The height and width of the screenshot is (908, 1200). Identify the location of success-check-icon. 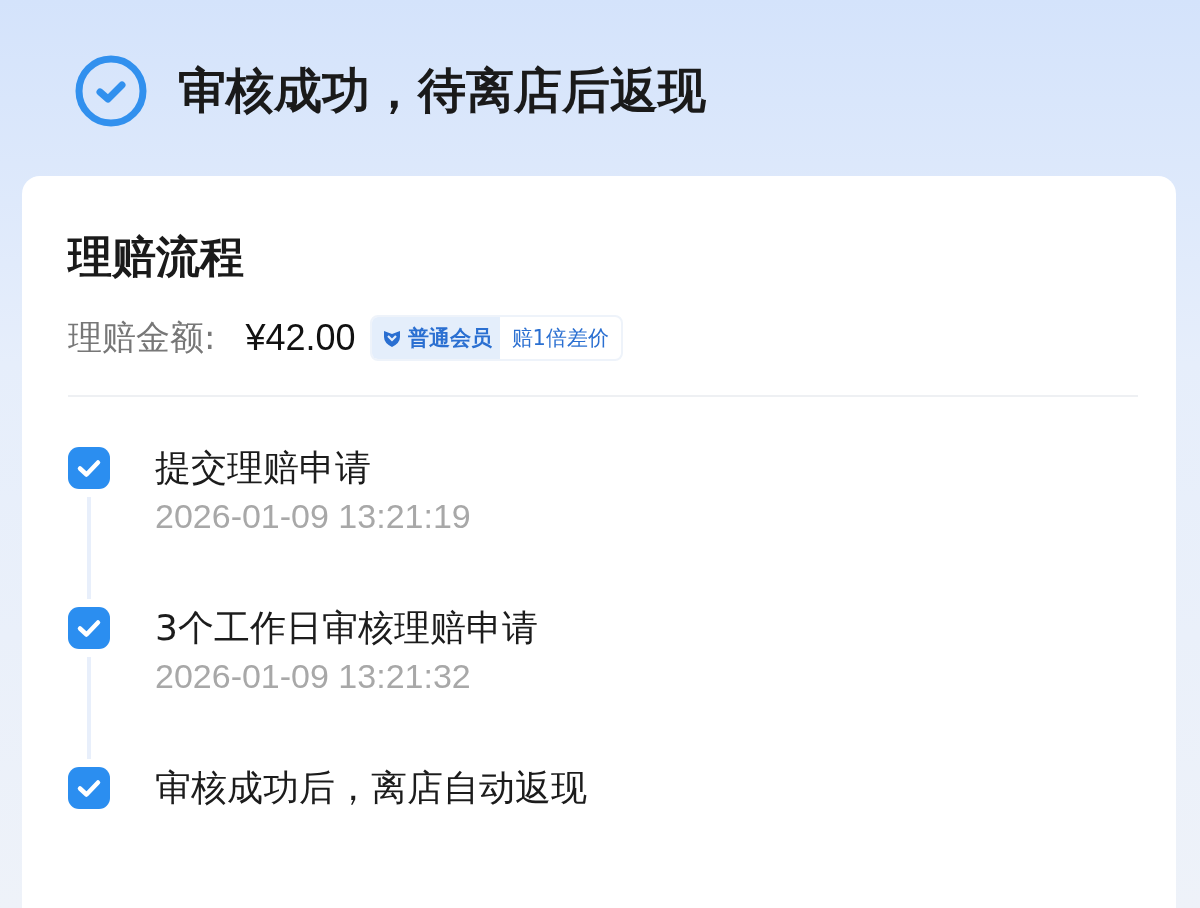
(111, 91).